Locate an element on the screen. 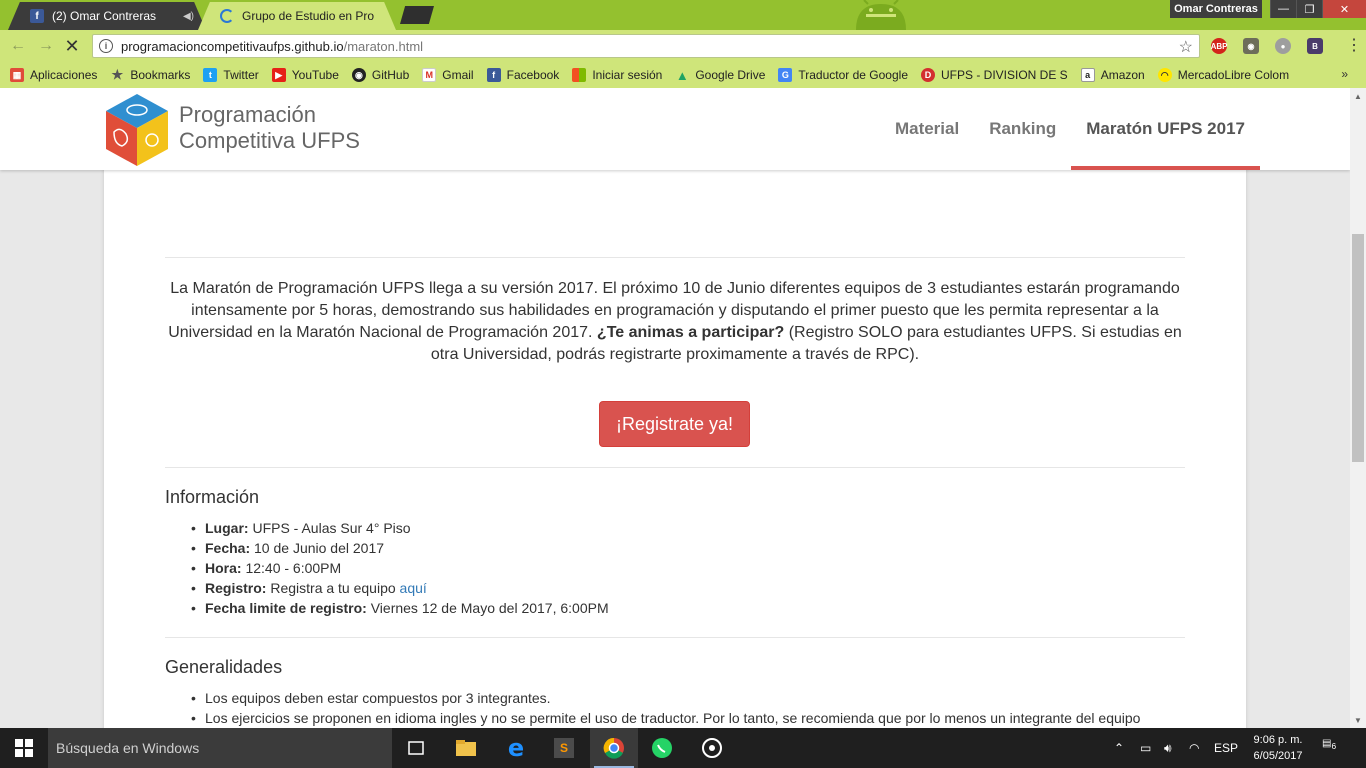 Image resolution: width=1366 pixels, height=768 pixels. intro-question: ¿Te animas a participar? is located at coordinates (690, 332).